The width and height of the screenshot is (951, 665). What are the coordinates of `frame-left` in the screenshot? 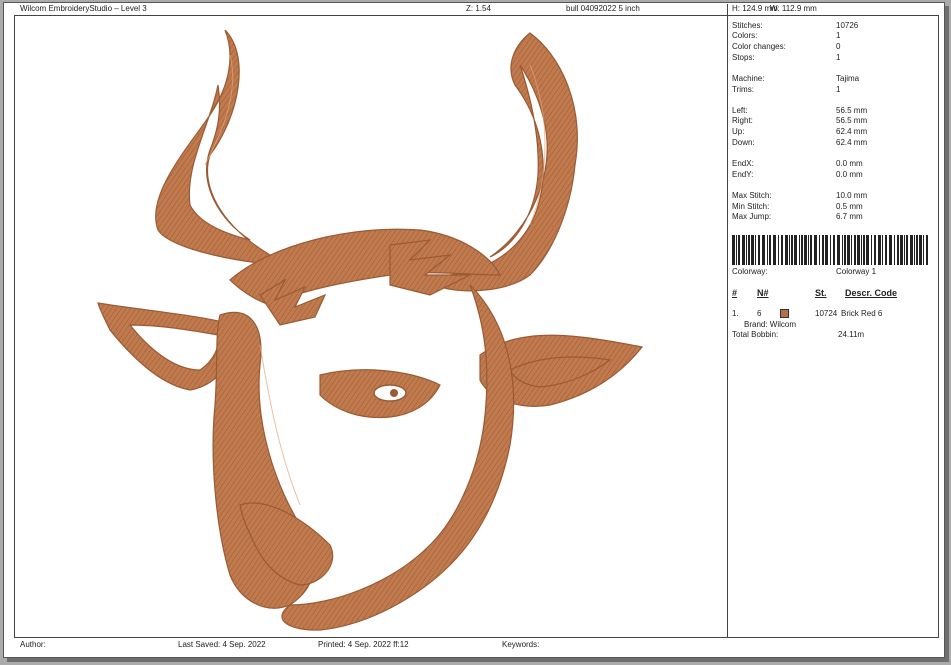 It's located at (14, 326).